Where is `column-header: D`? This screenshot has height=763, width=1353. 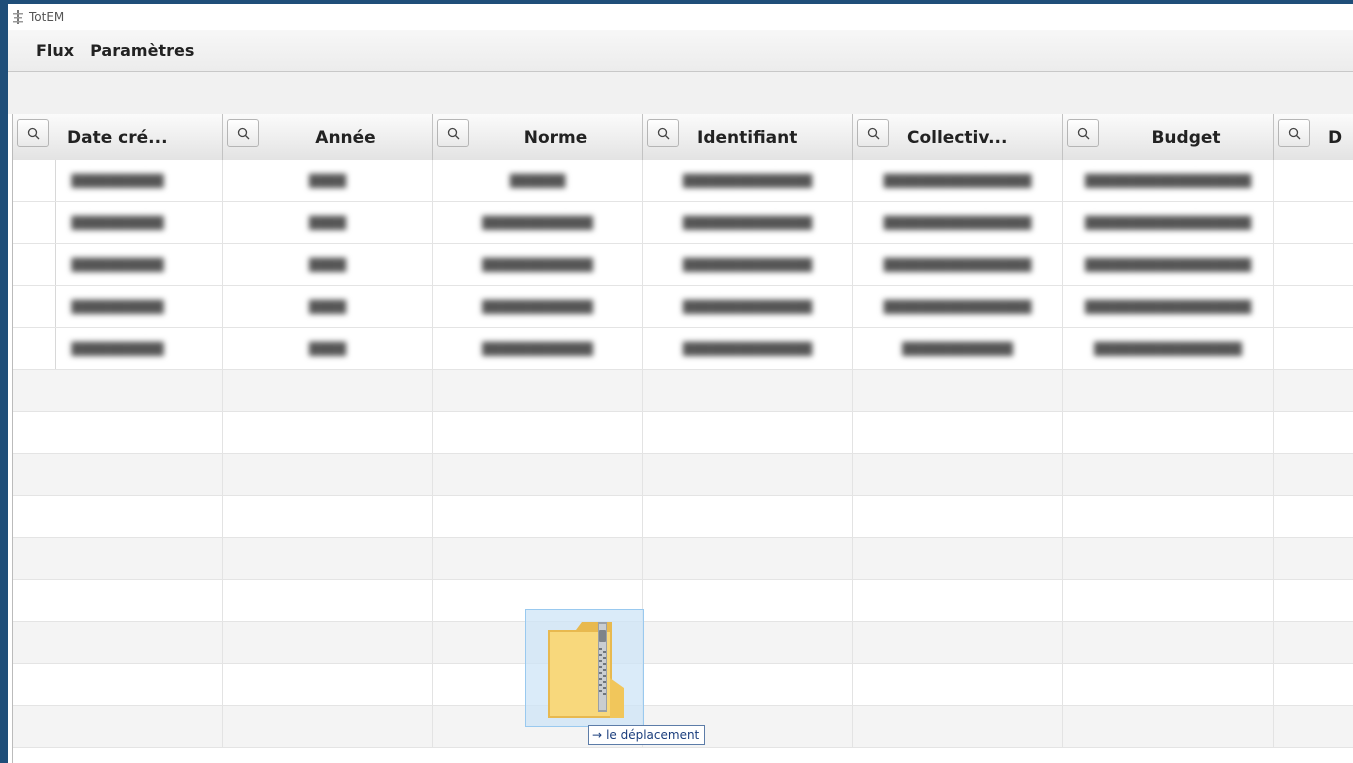 column-header: D is located at coordinates (1313, 137).